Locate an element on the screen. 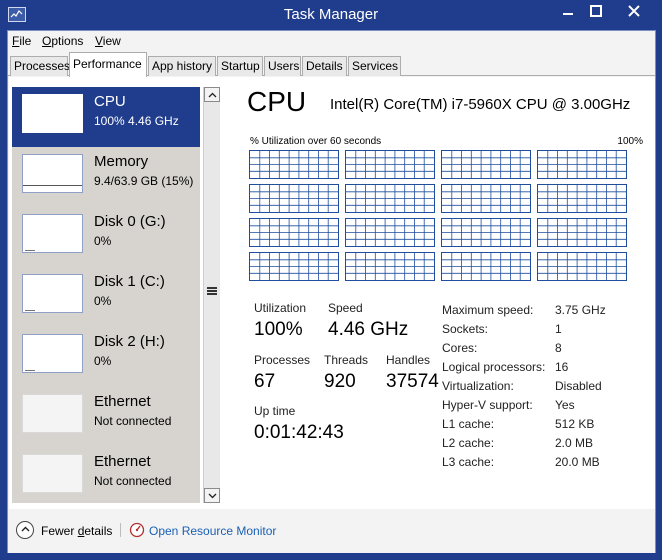 The width and height of the screenshot is (662, 560). sidebar-item-name: Disk 0 (G:) is located at coordinates (130, 221).